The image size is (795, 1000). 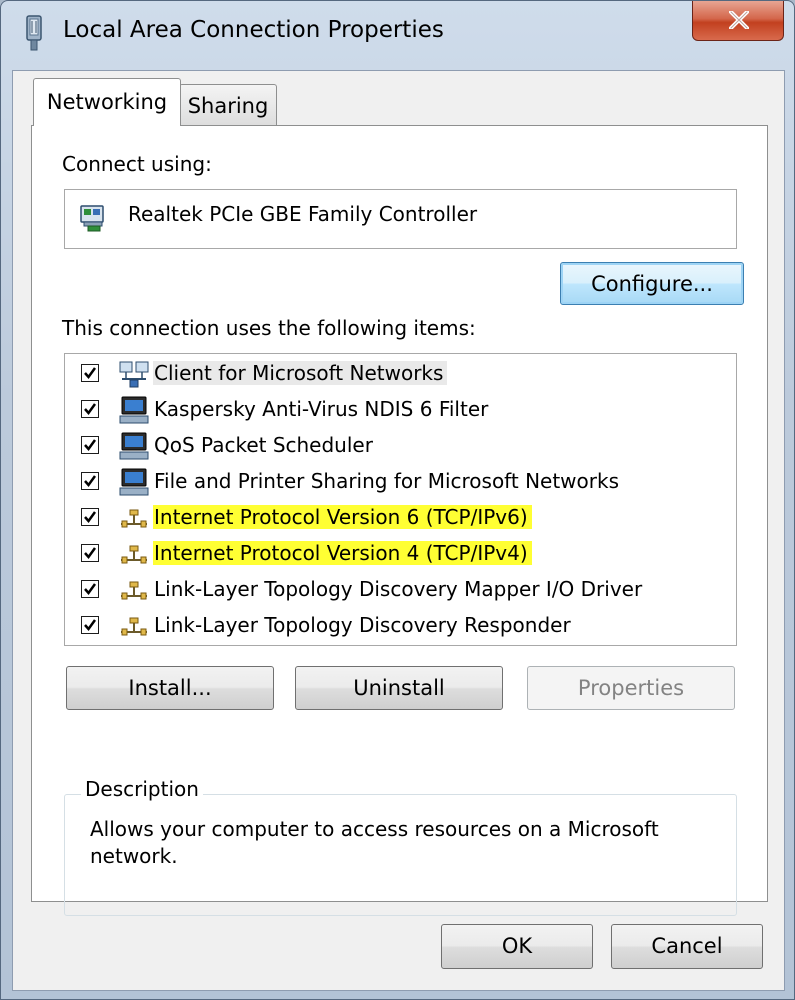 I want to click on item-label: Internet Protocol Version 4 (TCP/IPv4), so click(x=342, y=553).